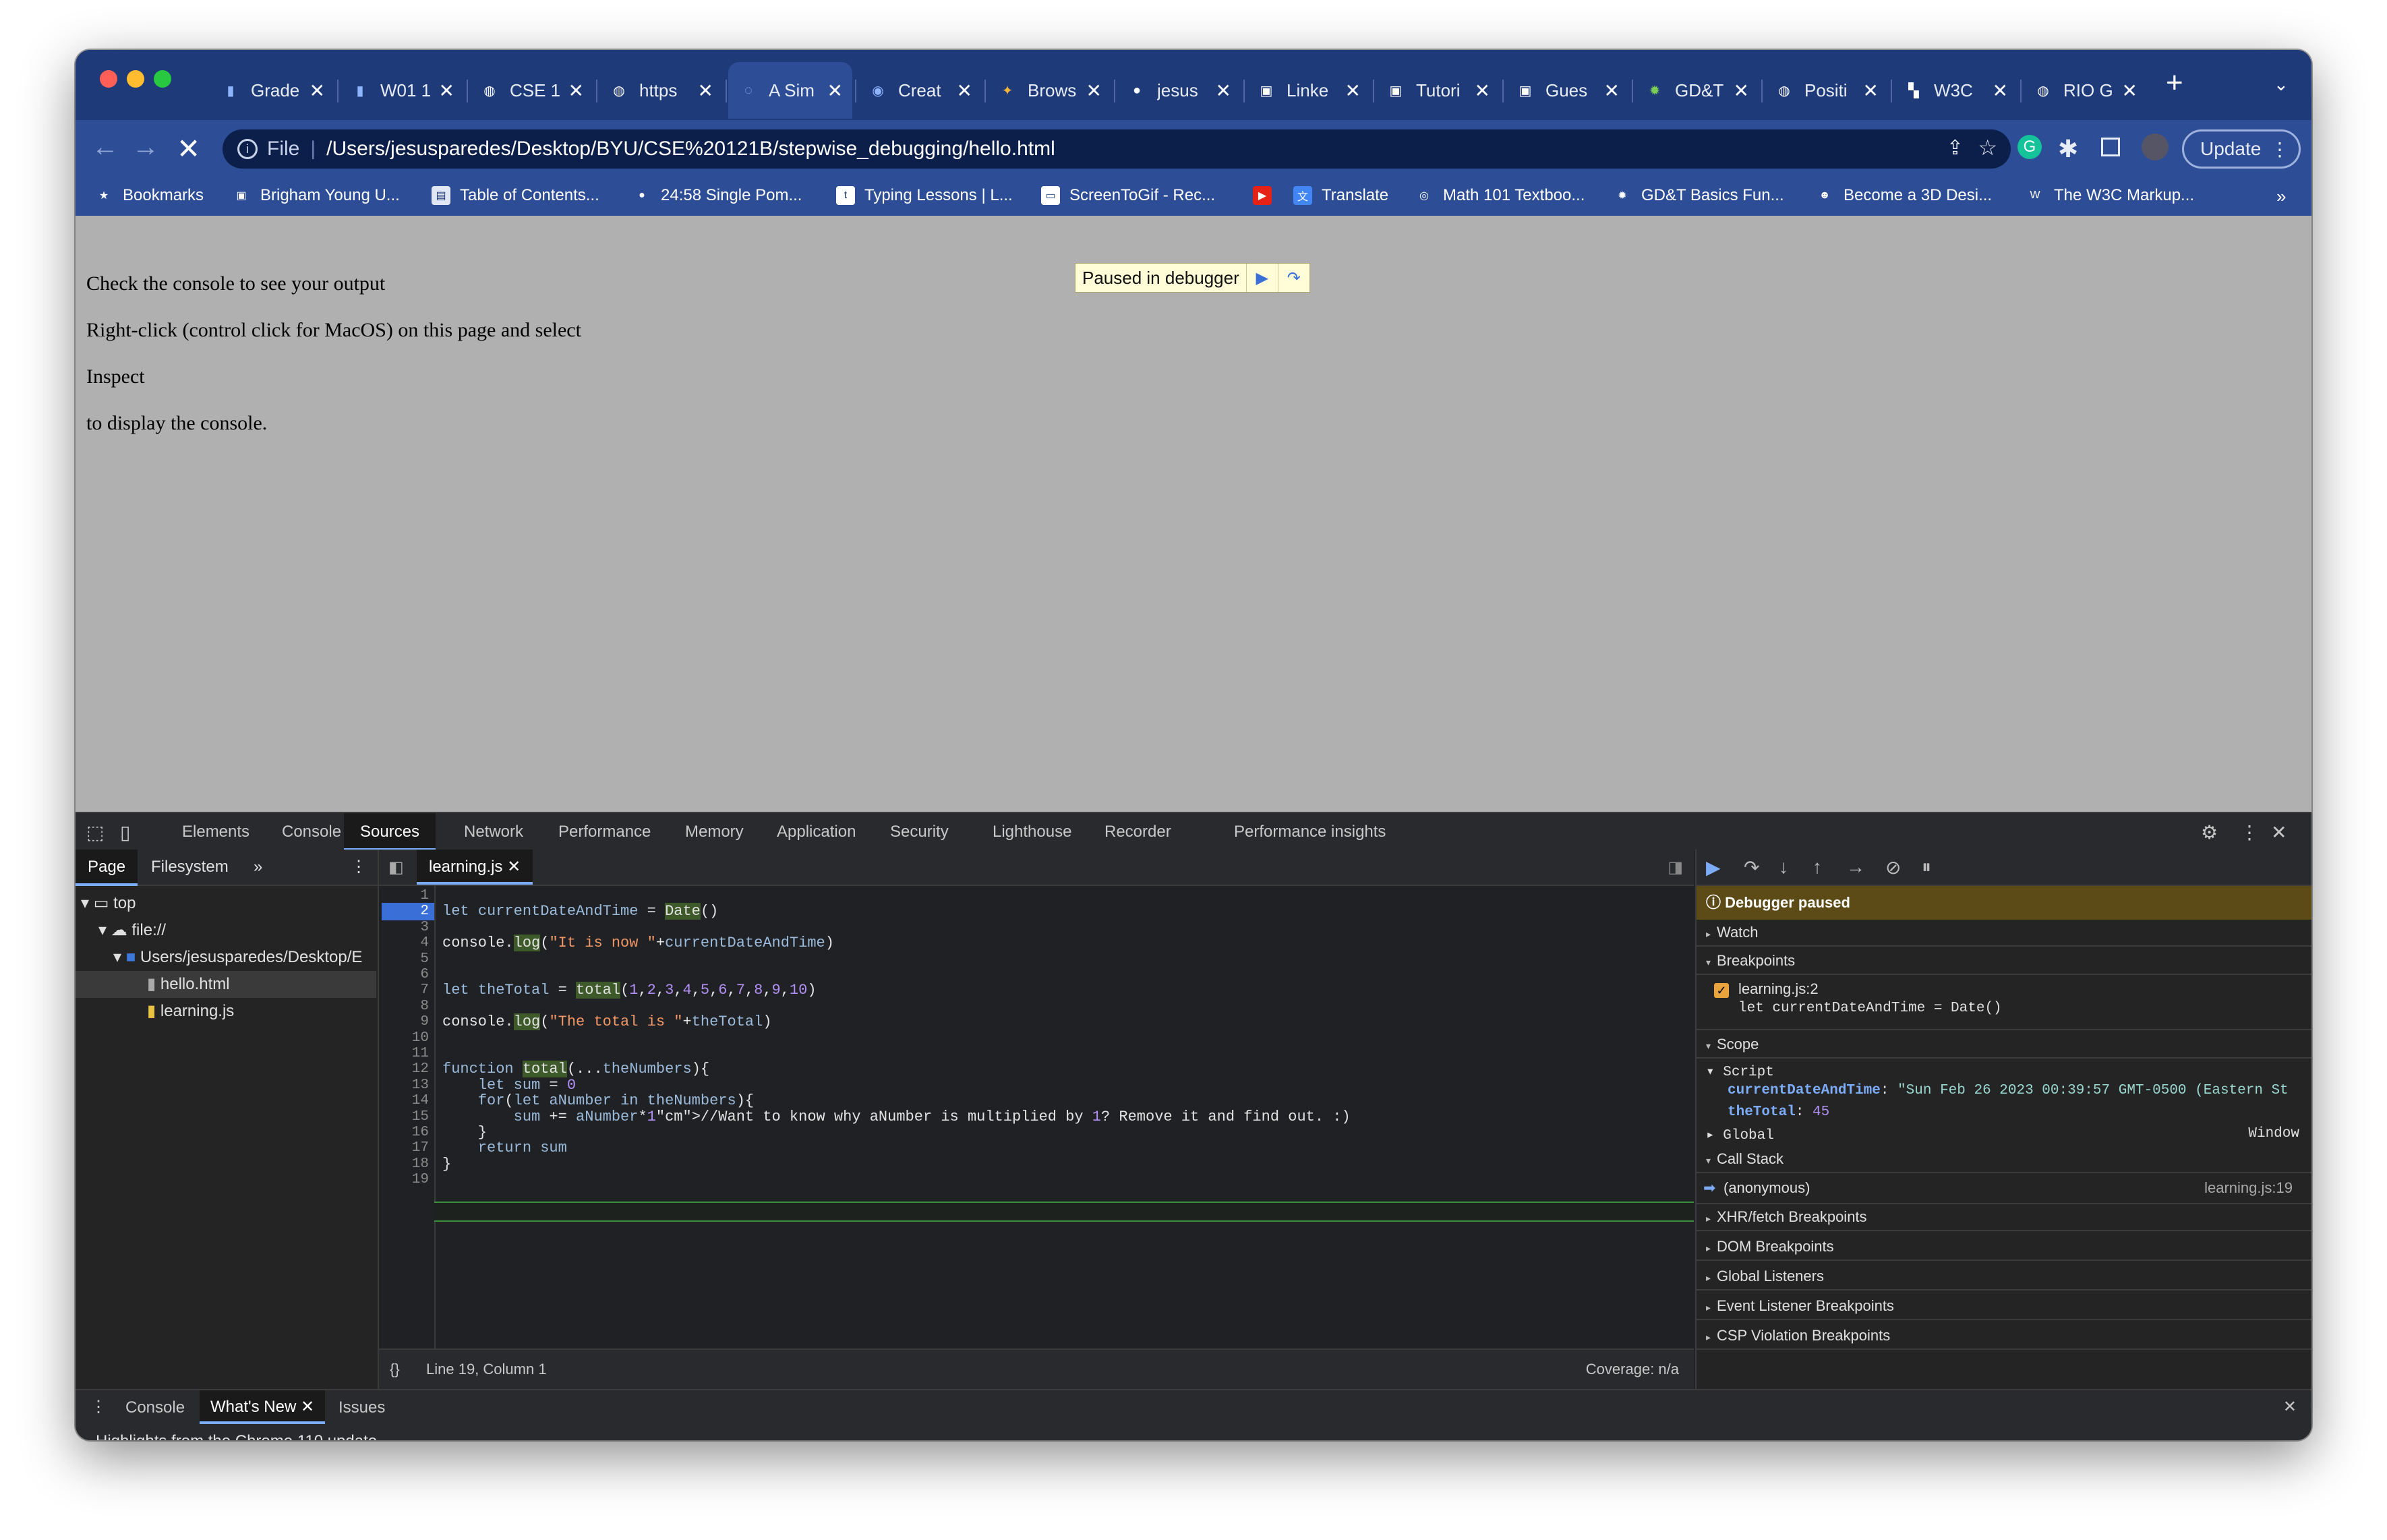 This screenshot has width=2387, height=1540. What do you see at coordinates (2249, 832) in the screenshot?
I see `devtools-menu-icon: ⋮` at bounding box center [2249, 832].